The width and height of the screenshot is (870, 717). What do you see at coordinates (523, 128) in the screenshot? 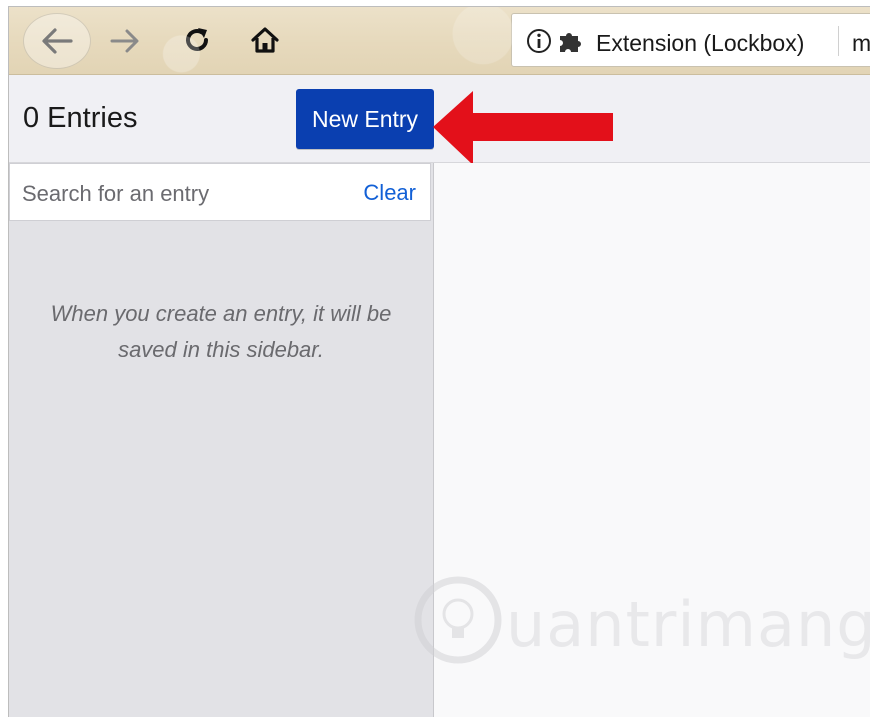
I see `annotation-arrow-icon` at bounding box center [523, 128].